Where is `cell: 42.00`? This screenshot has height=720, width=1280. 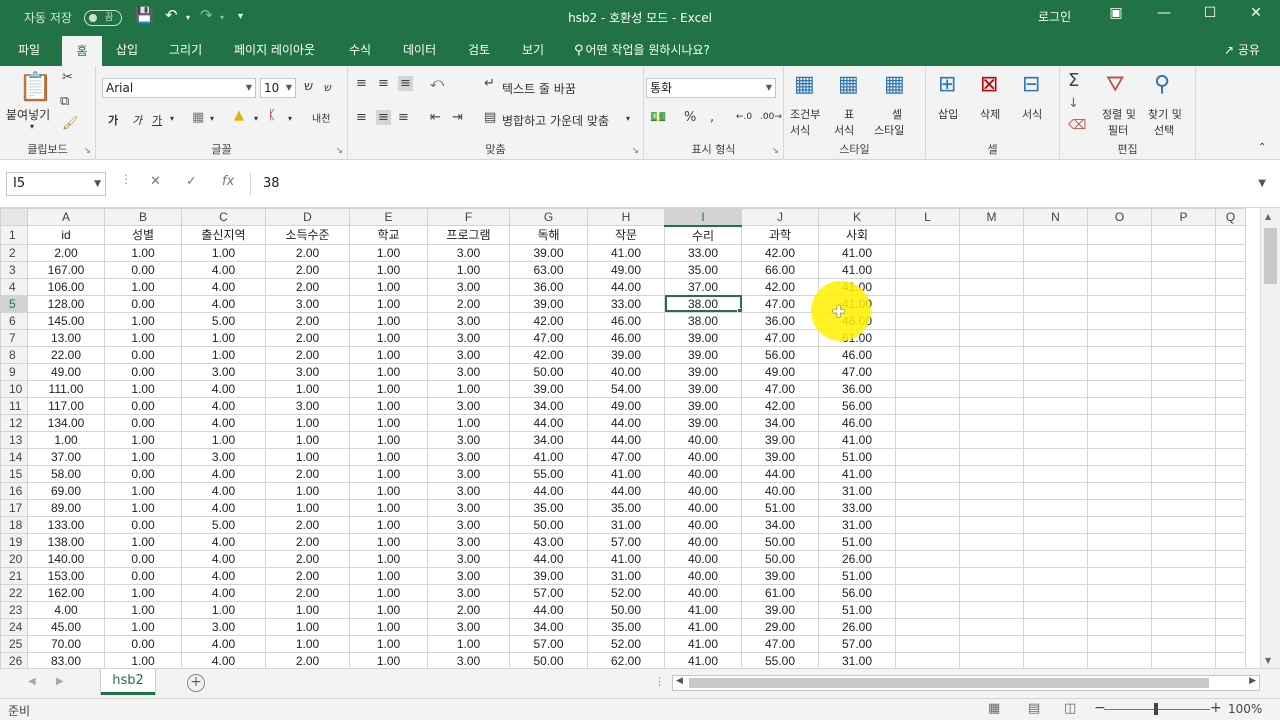 cell: 42.00 is located at coordinates (548, 320).